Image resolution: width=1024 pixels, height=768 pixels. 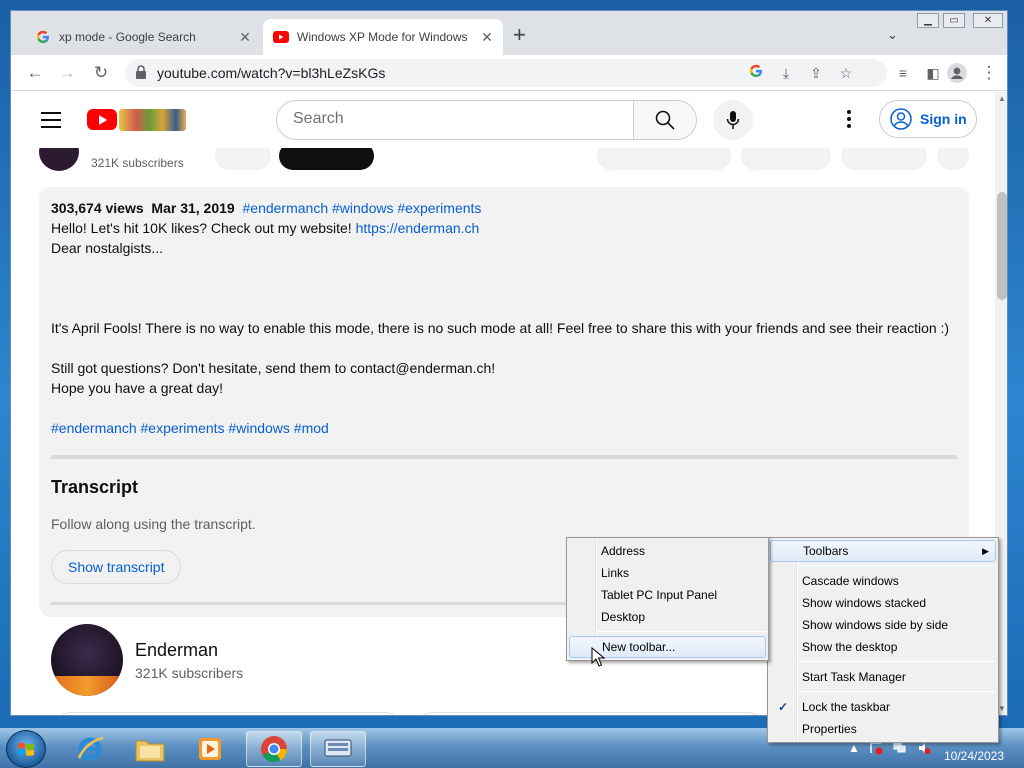 I want to click on tab-google-search: xp mode - Google Search ✕, so click(x=143, y=37).